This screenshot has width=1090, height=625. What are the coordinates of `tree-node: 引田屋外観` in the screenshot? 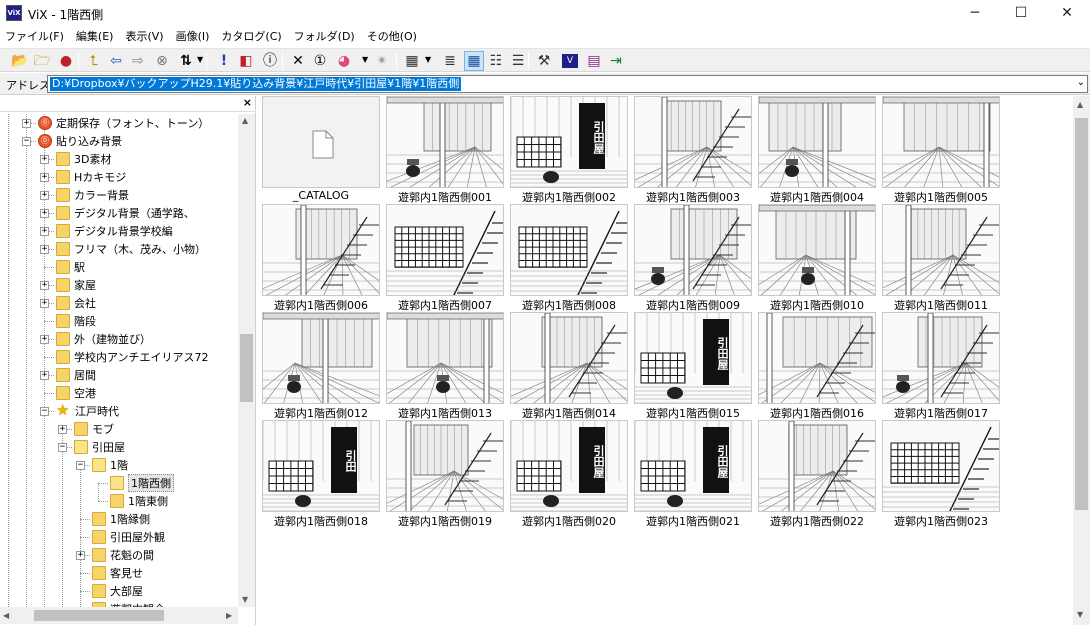 It's located at (128, 537).